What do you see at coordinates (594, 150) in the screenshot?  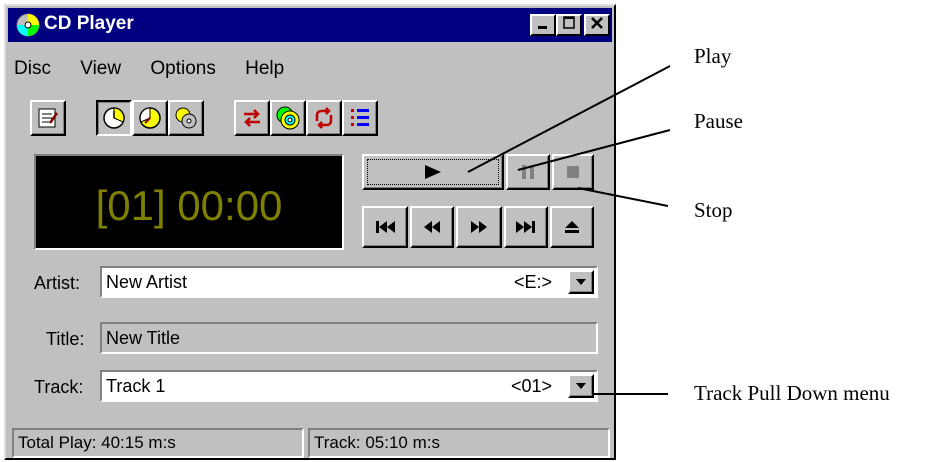 I see `pause-callout-line` at bounding box center [594, 150].